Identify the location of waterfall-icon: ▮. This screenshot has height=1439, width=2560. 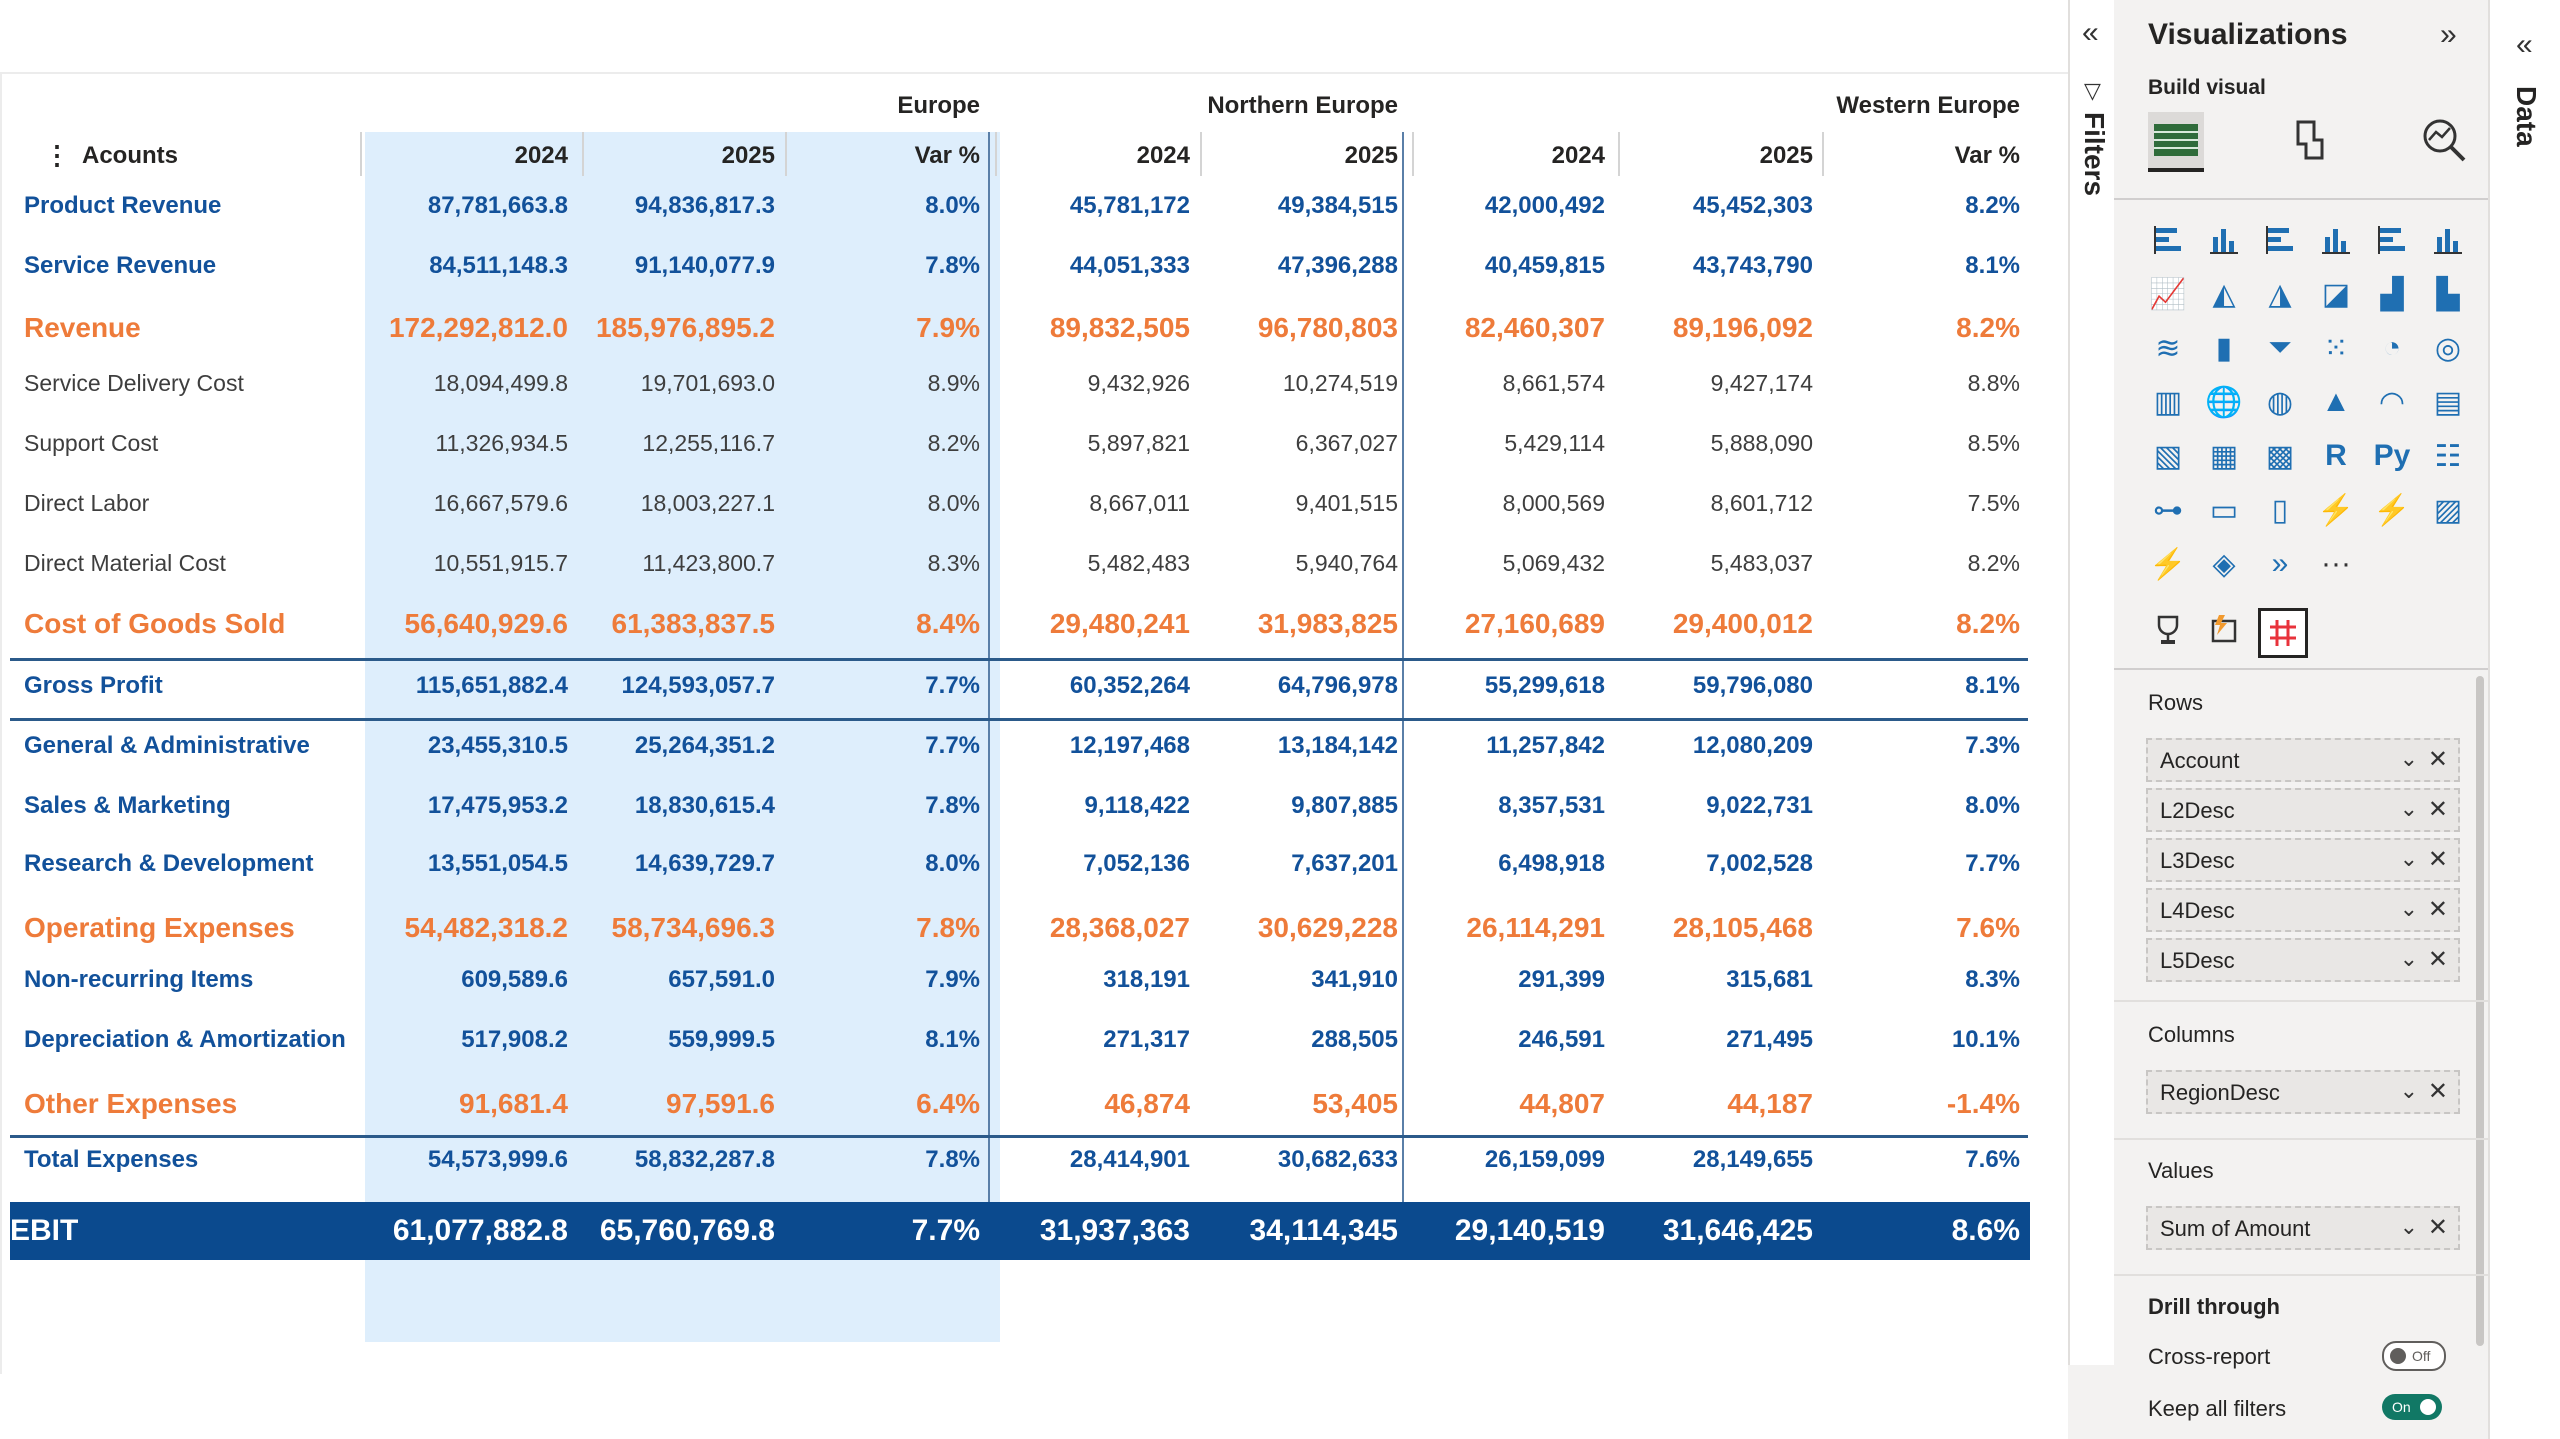
(2224, 348).